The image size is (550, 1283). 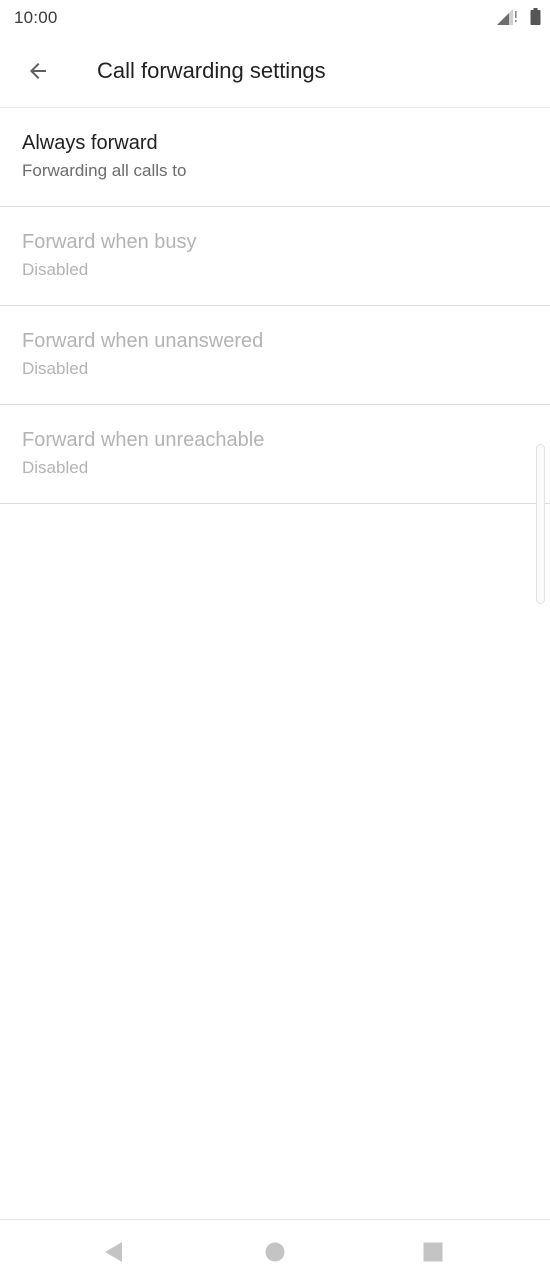 I want to click on back-button, so click(x=38, y=71).